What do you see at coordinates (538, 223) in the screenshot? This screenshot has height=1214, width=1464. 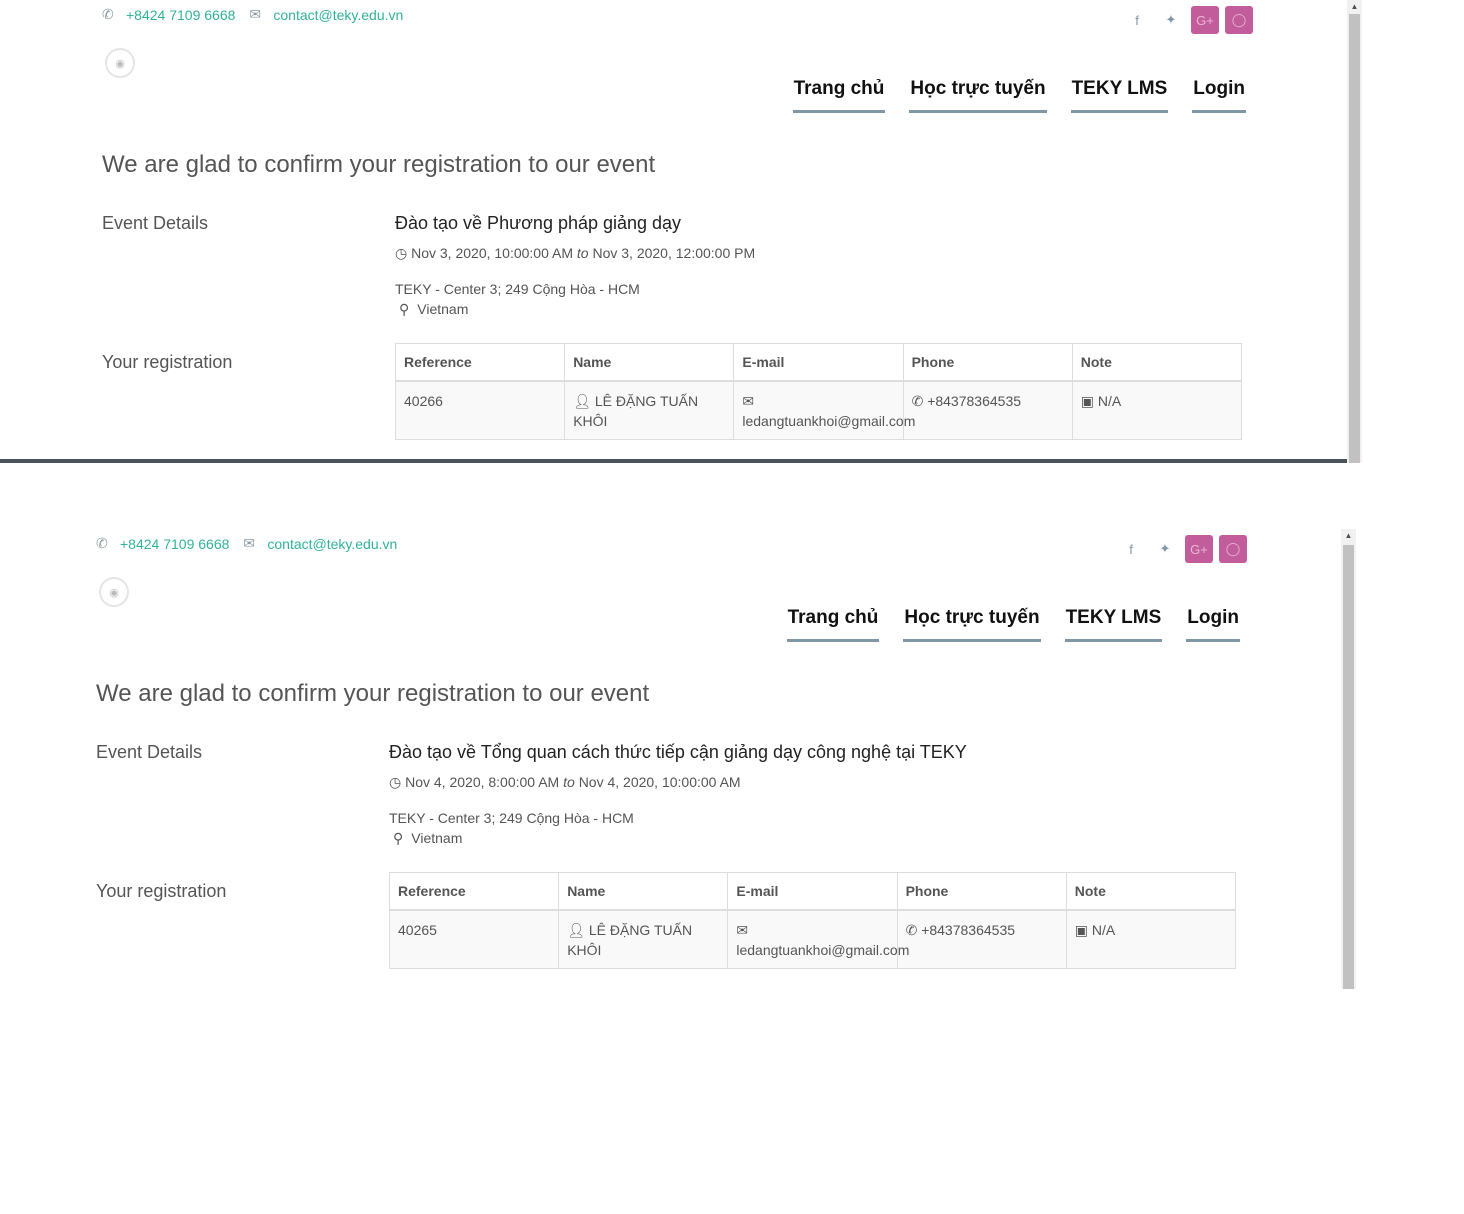 I see `event-title: Đào tạo về Phương pháp giảng dạy` at bounding box center [538, 223].